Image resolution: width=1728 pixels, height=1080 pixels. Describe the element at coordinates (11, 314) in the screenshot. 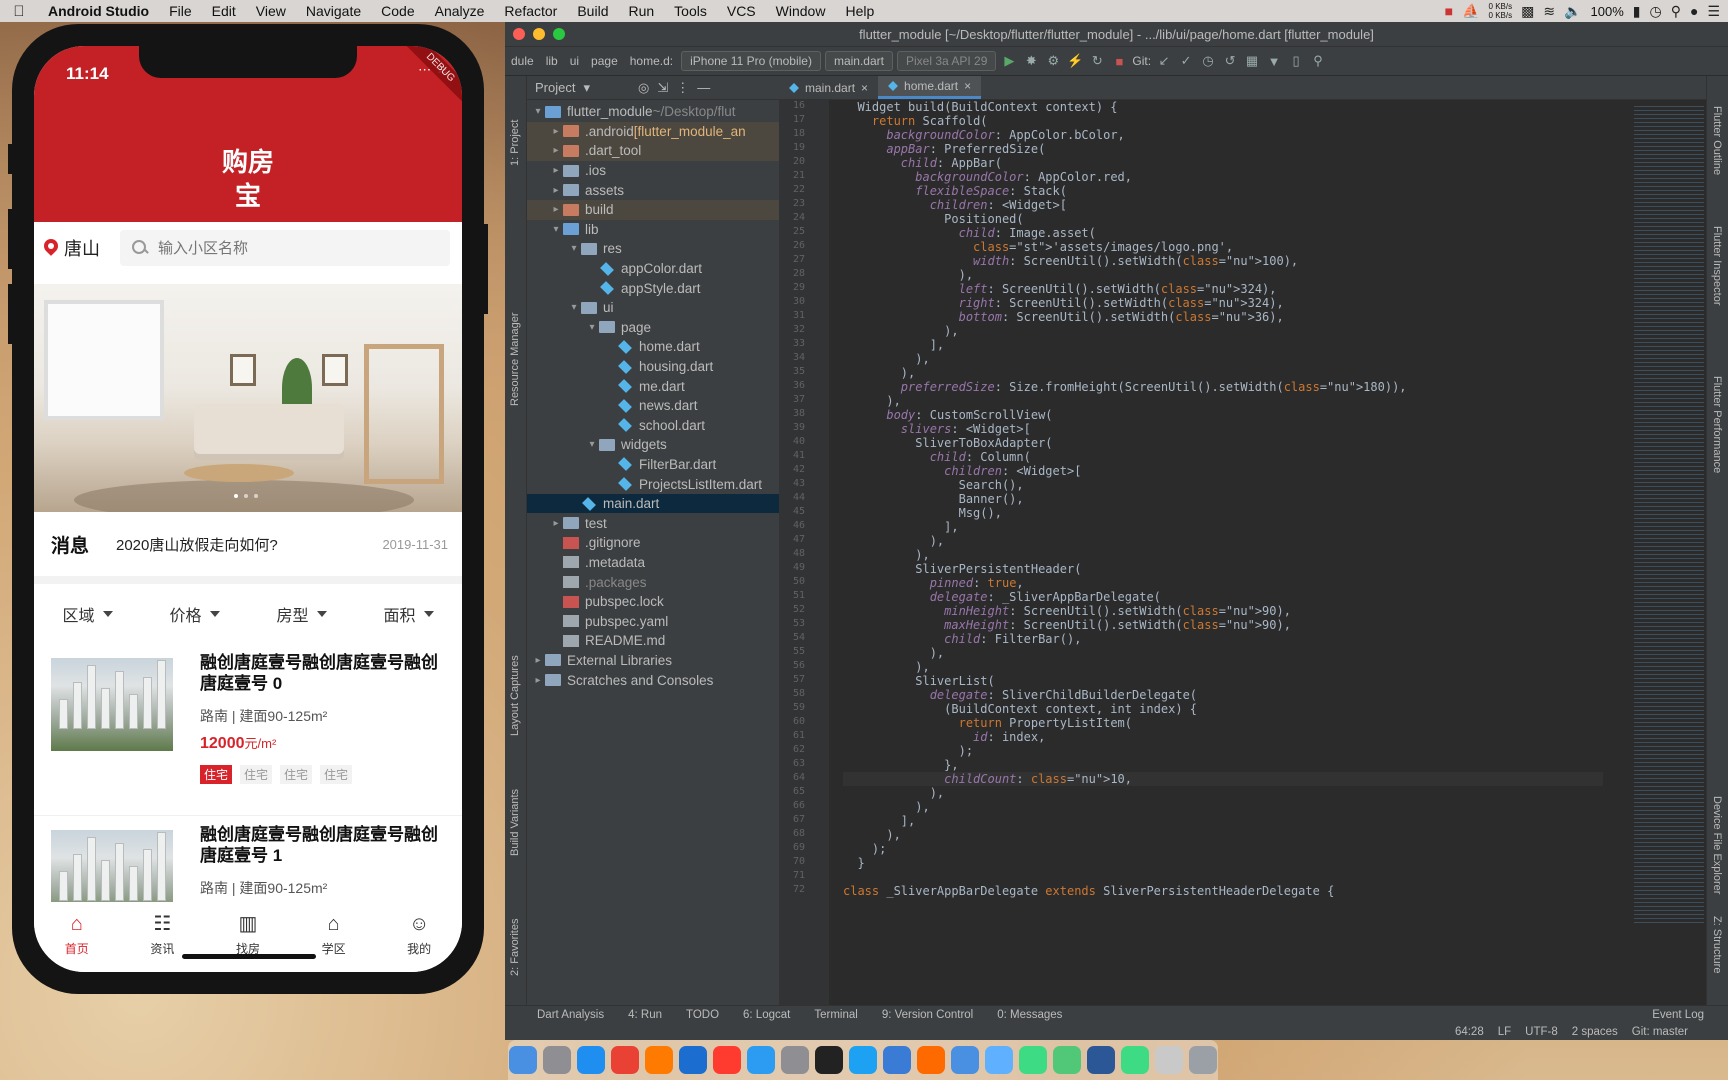

I see `volume-down-button` at that location.